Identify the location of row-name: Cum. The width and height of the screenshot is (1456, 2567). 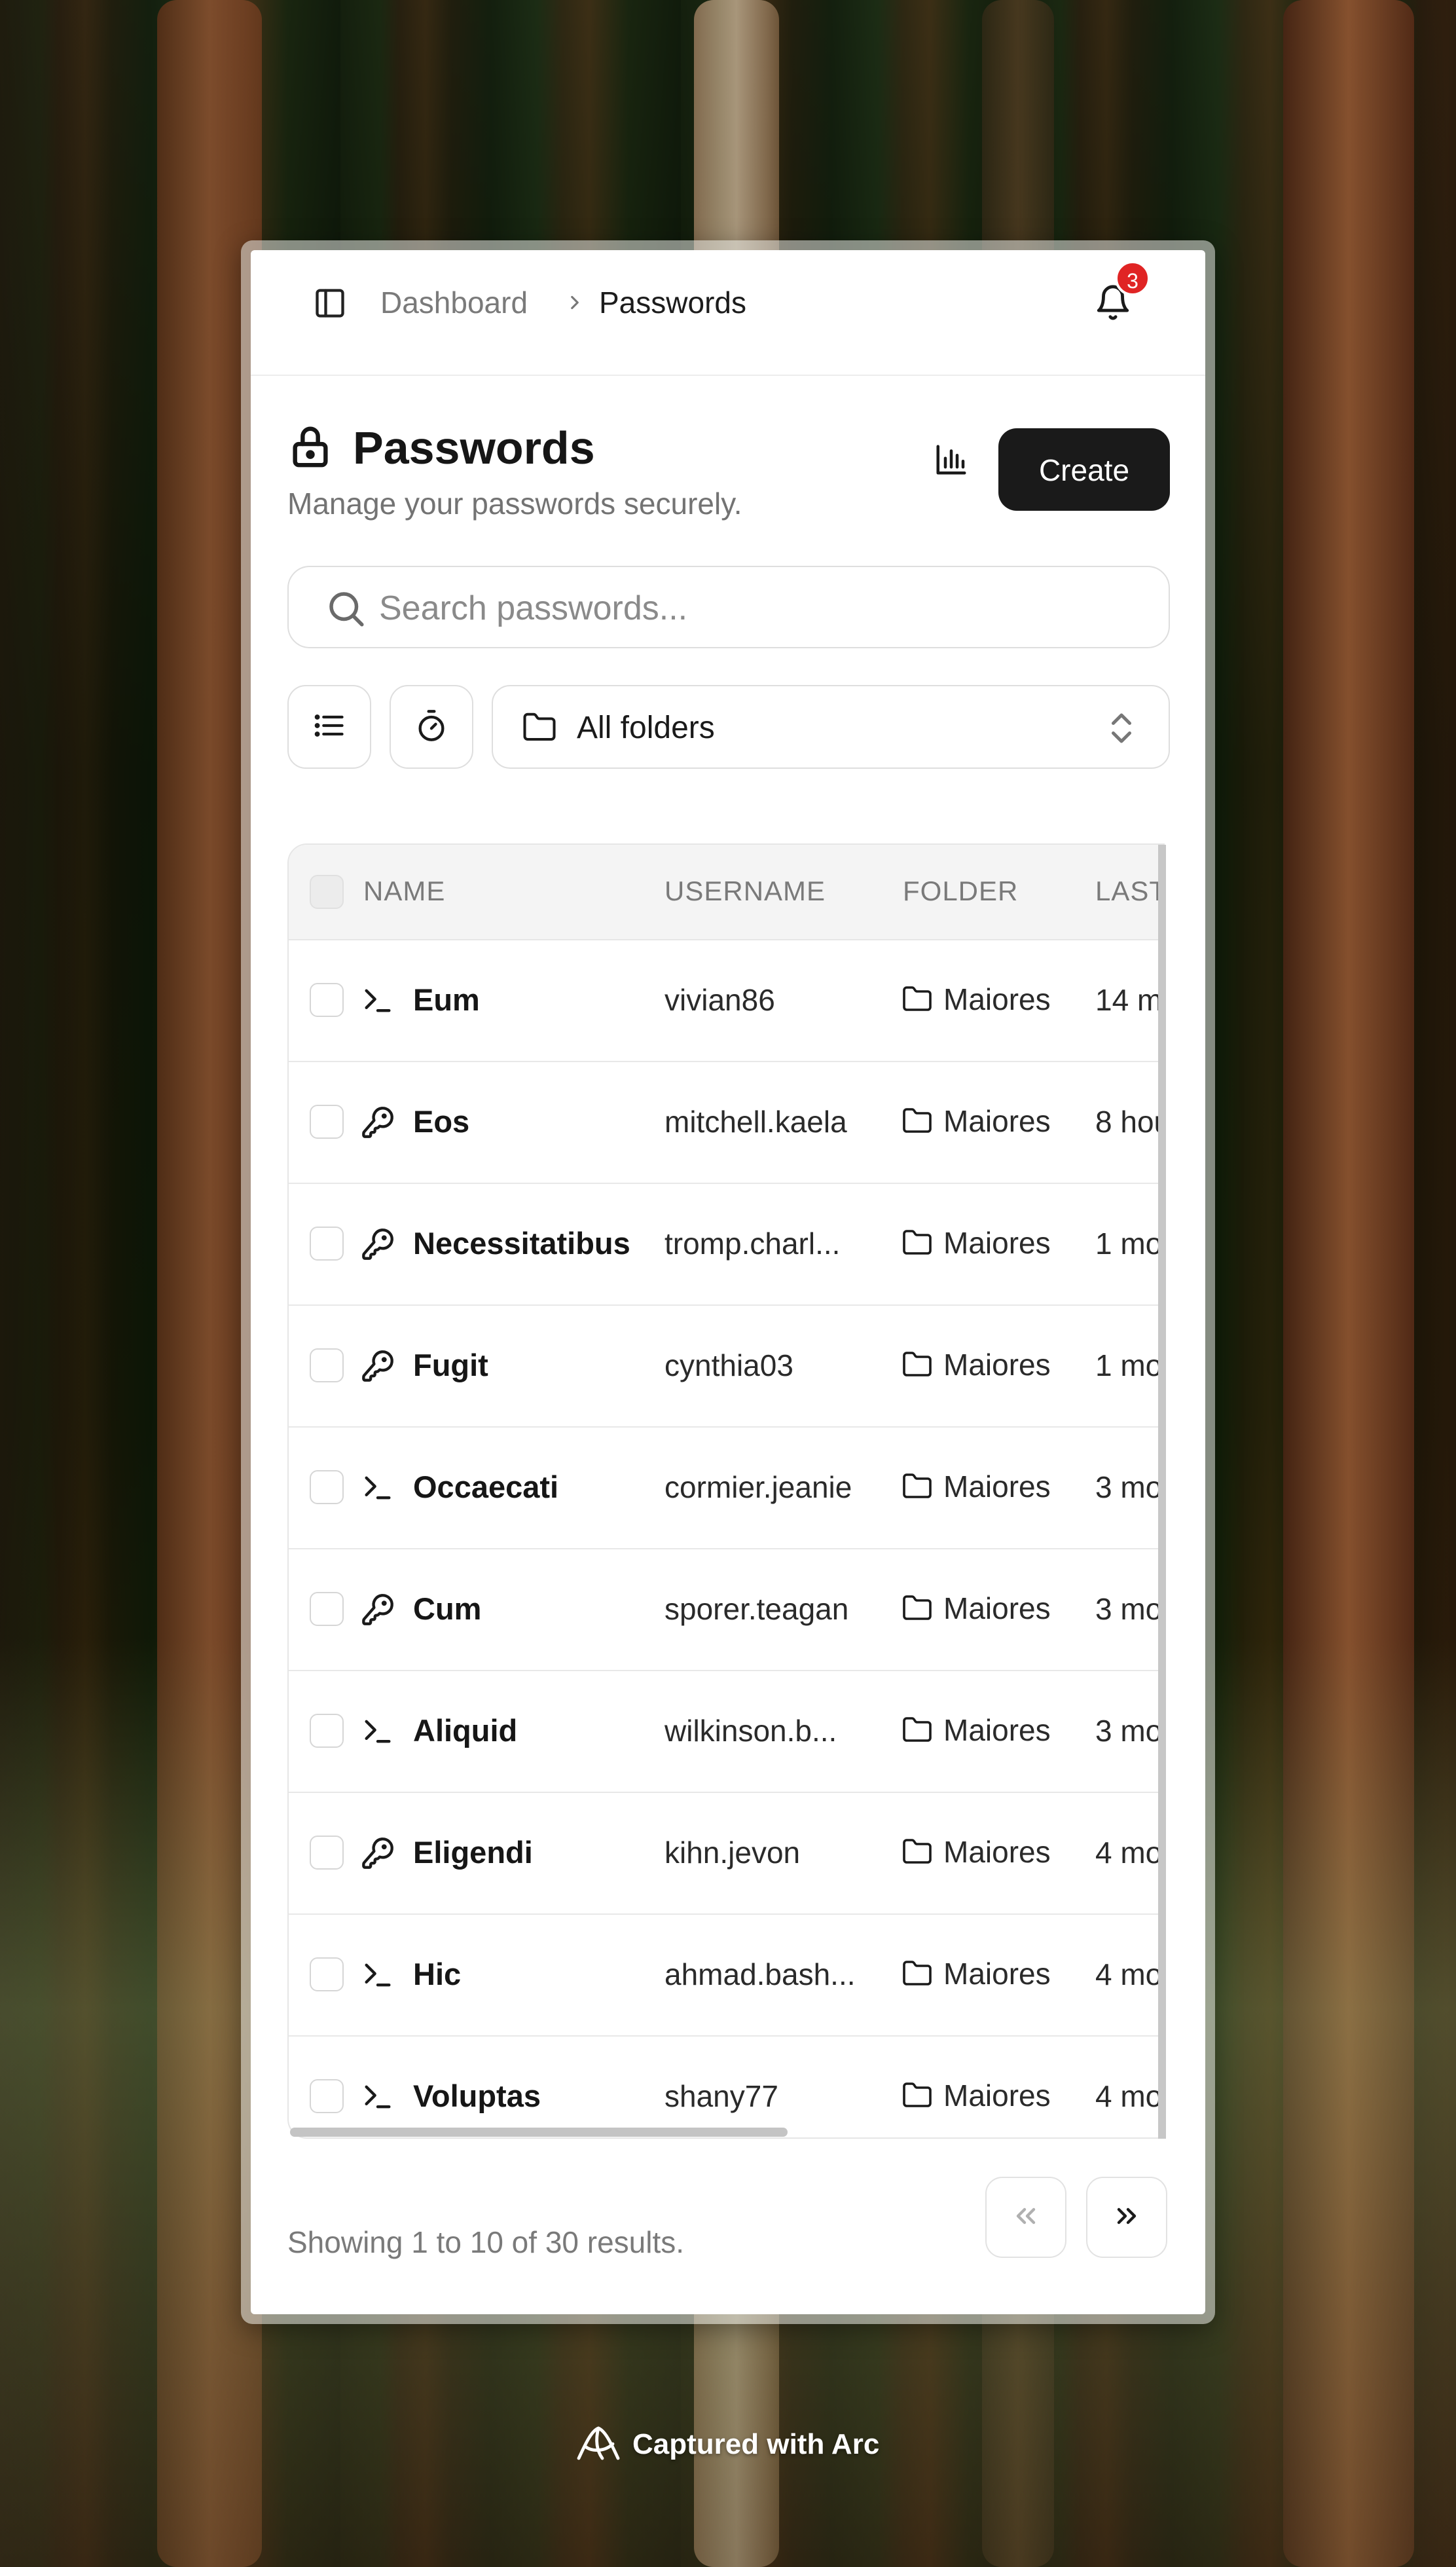
(447, 1609).